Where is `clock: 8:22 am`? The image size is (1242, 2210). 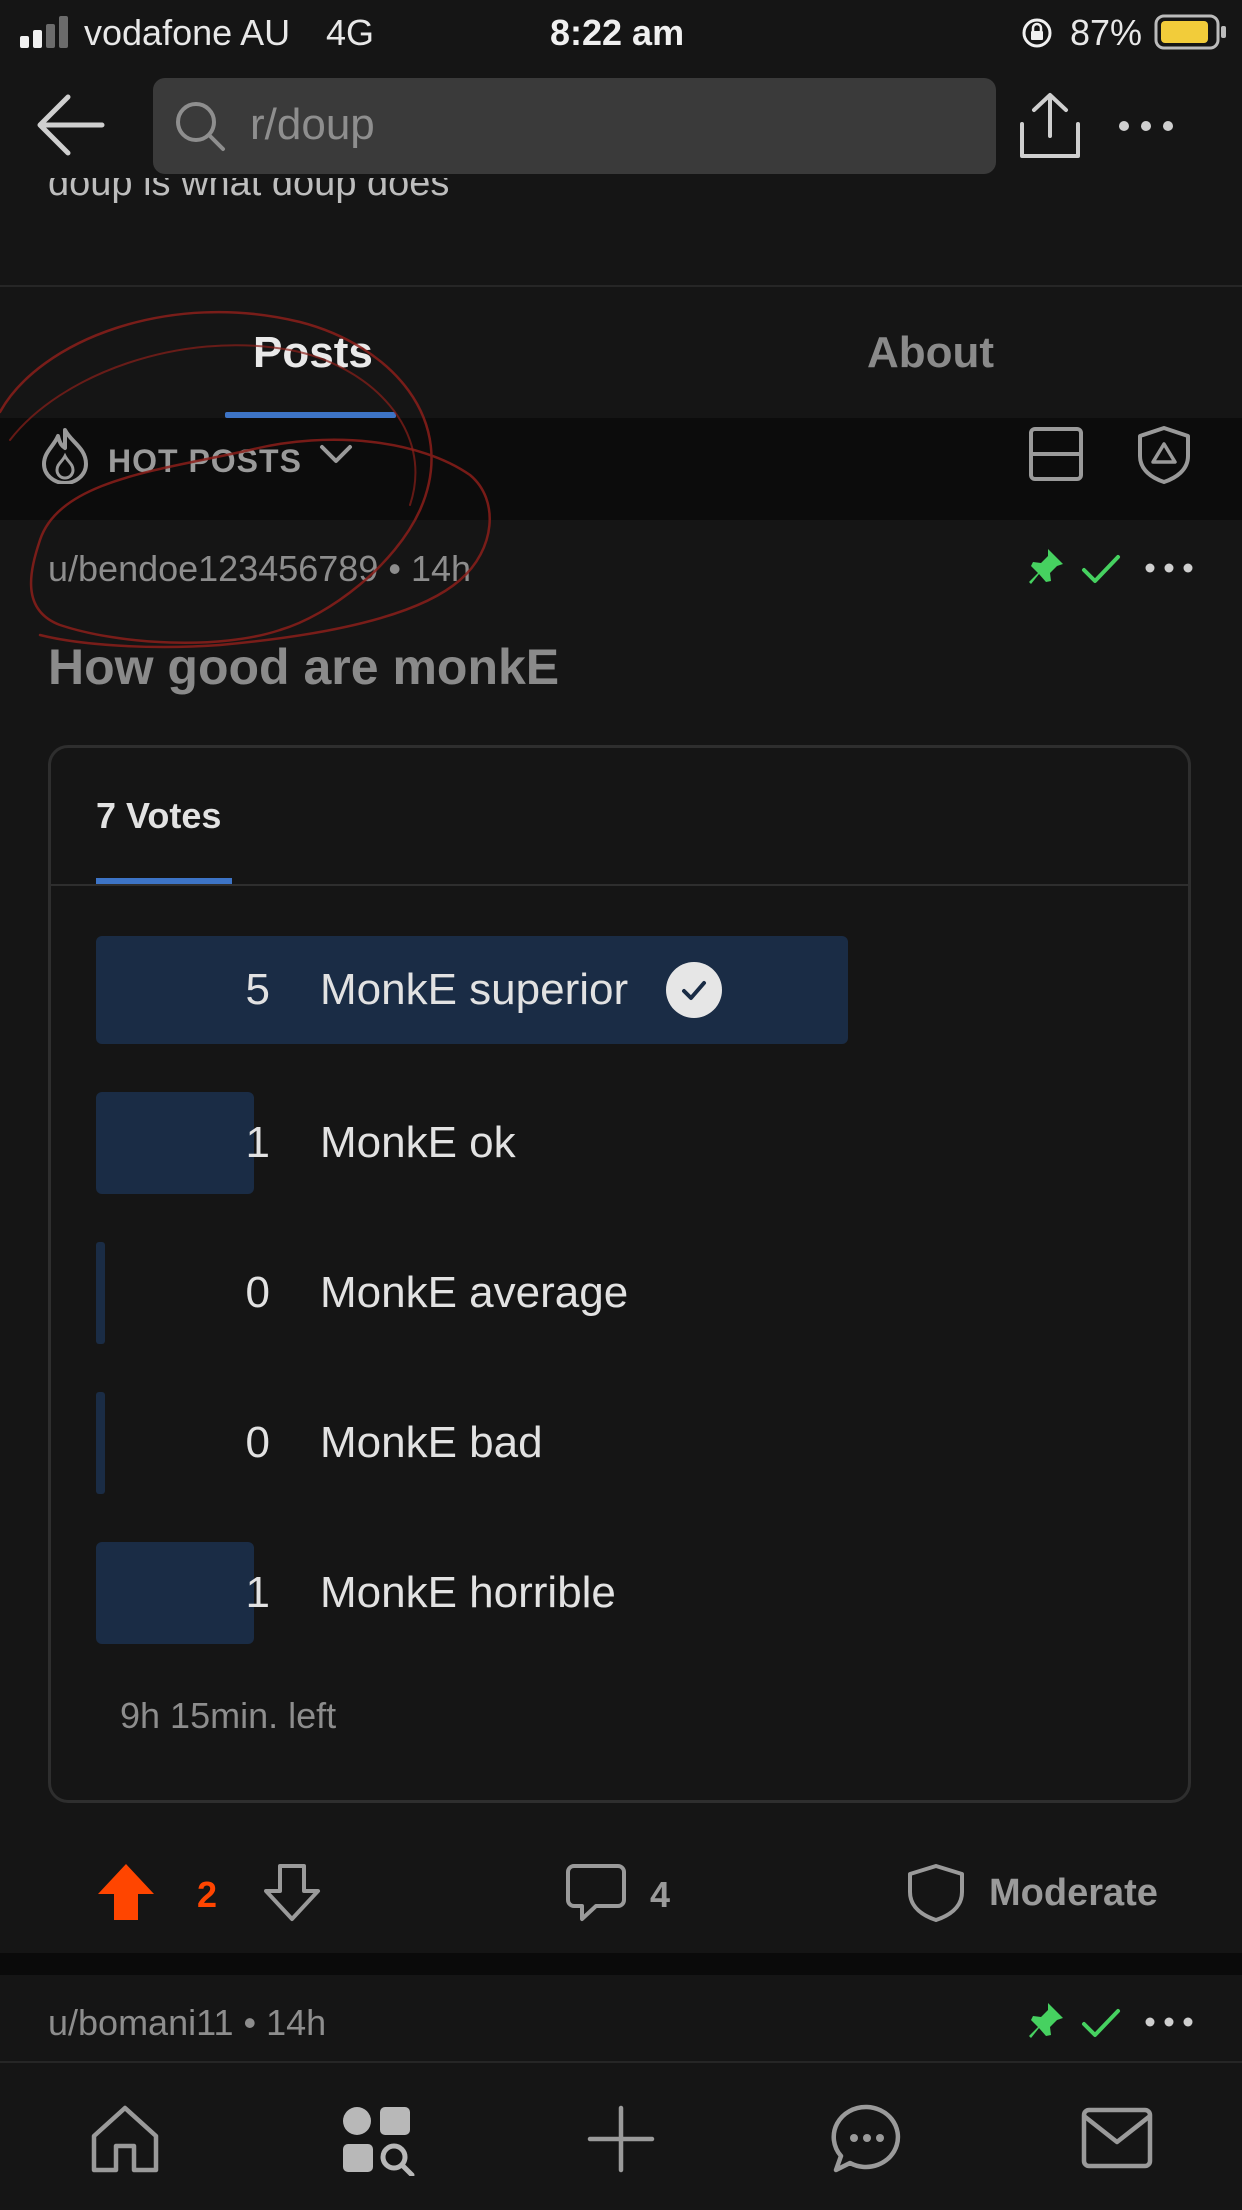
clock: 8:22 am is located at coordinates (617, 32).